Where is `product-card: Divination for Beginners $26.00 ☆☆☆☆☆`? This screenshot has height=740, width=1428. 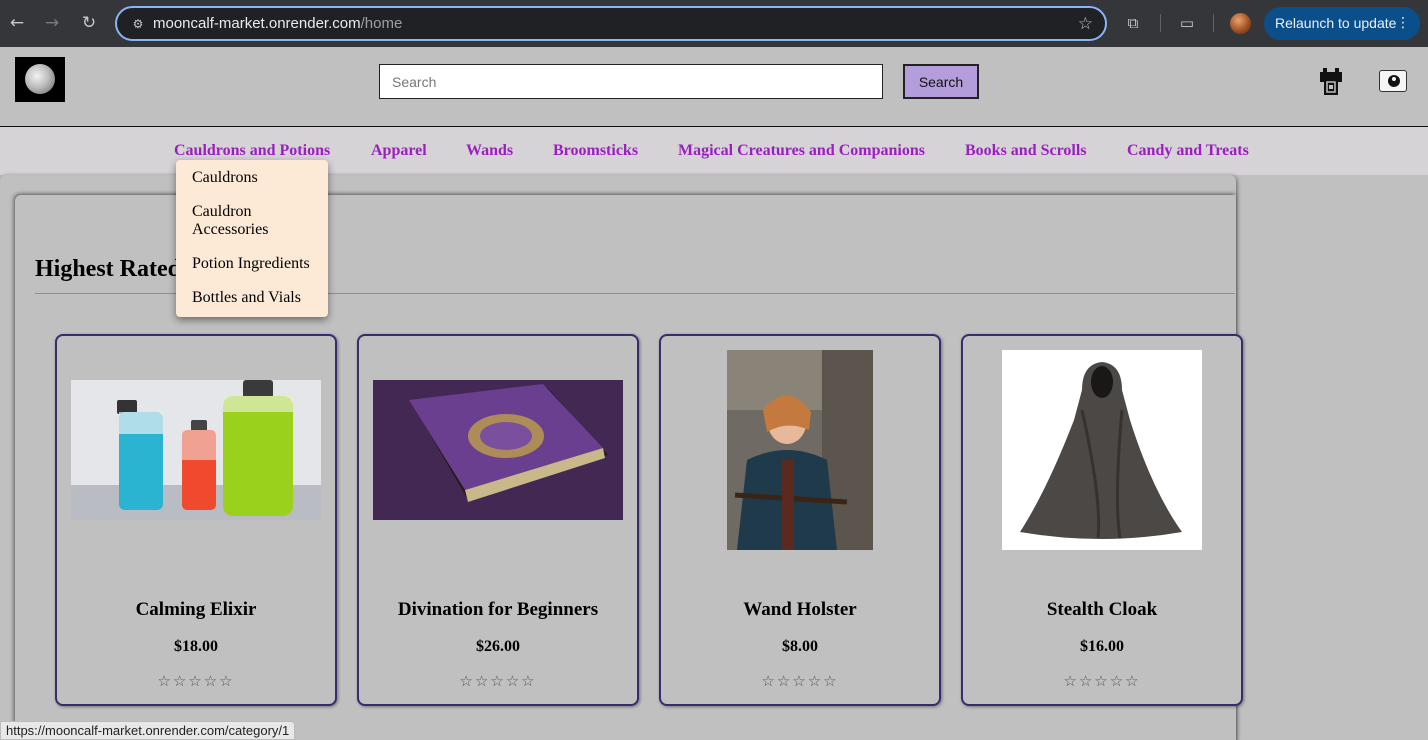
product-card: Divination for Beginners $26.00 ☆☆☆☆☆ is located at coordinates (498, 520).